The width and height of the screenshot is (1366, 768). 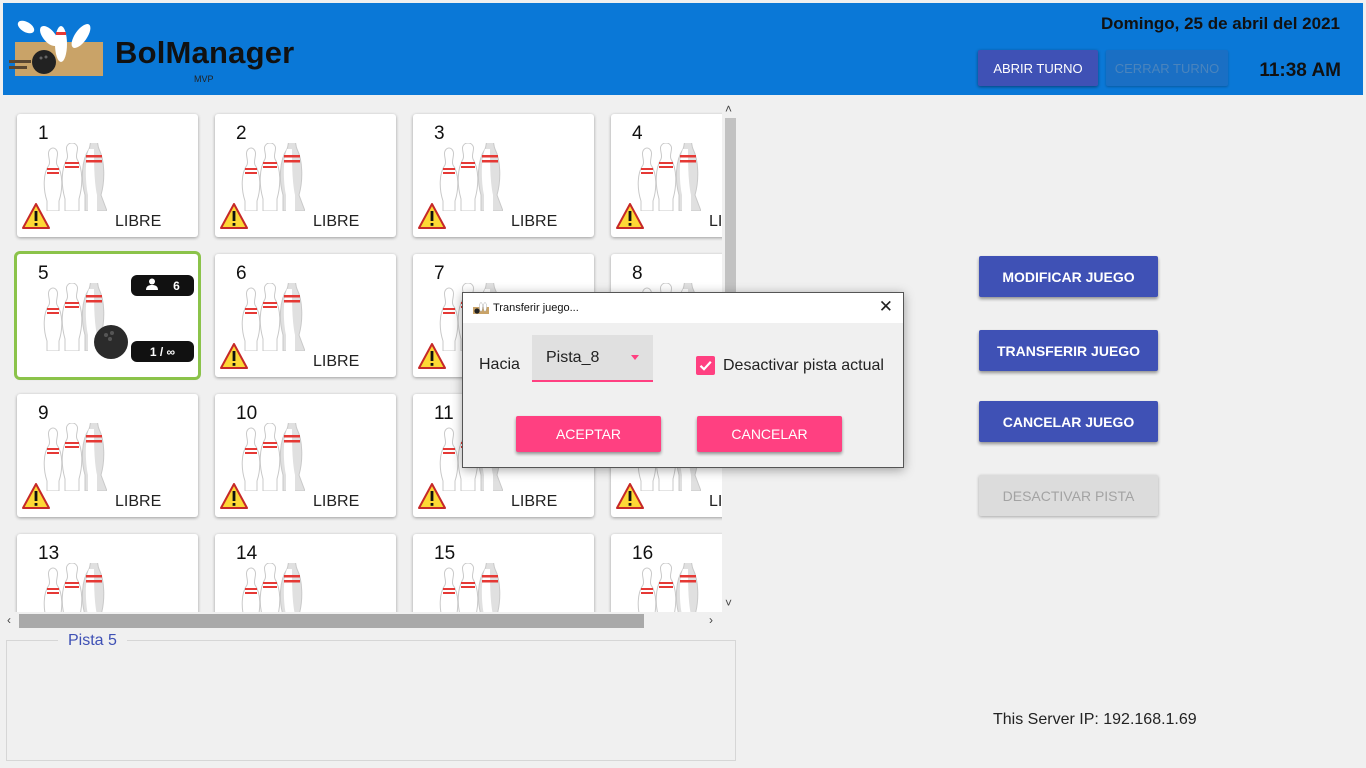 I want to click on app-subtitle: MVP, so click(x=204, y=79).